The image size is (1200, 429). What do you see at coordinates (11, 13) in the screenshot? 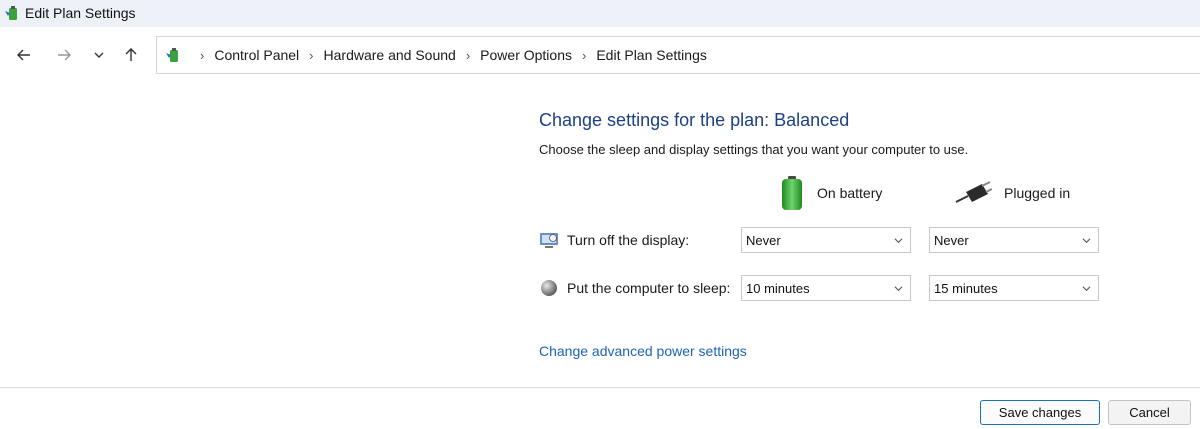
I see `power-options-icon` at bounding box center [11, 13].